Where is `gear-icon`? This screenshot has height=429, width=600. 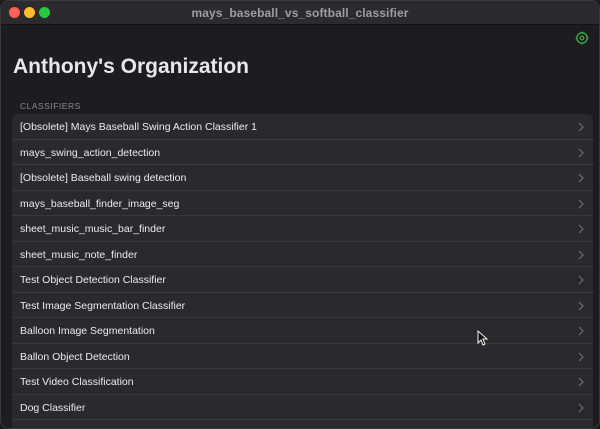 gear-icon is located at coordinates (582, 38).